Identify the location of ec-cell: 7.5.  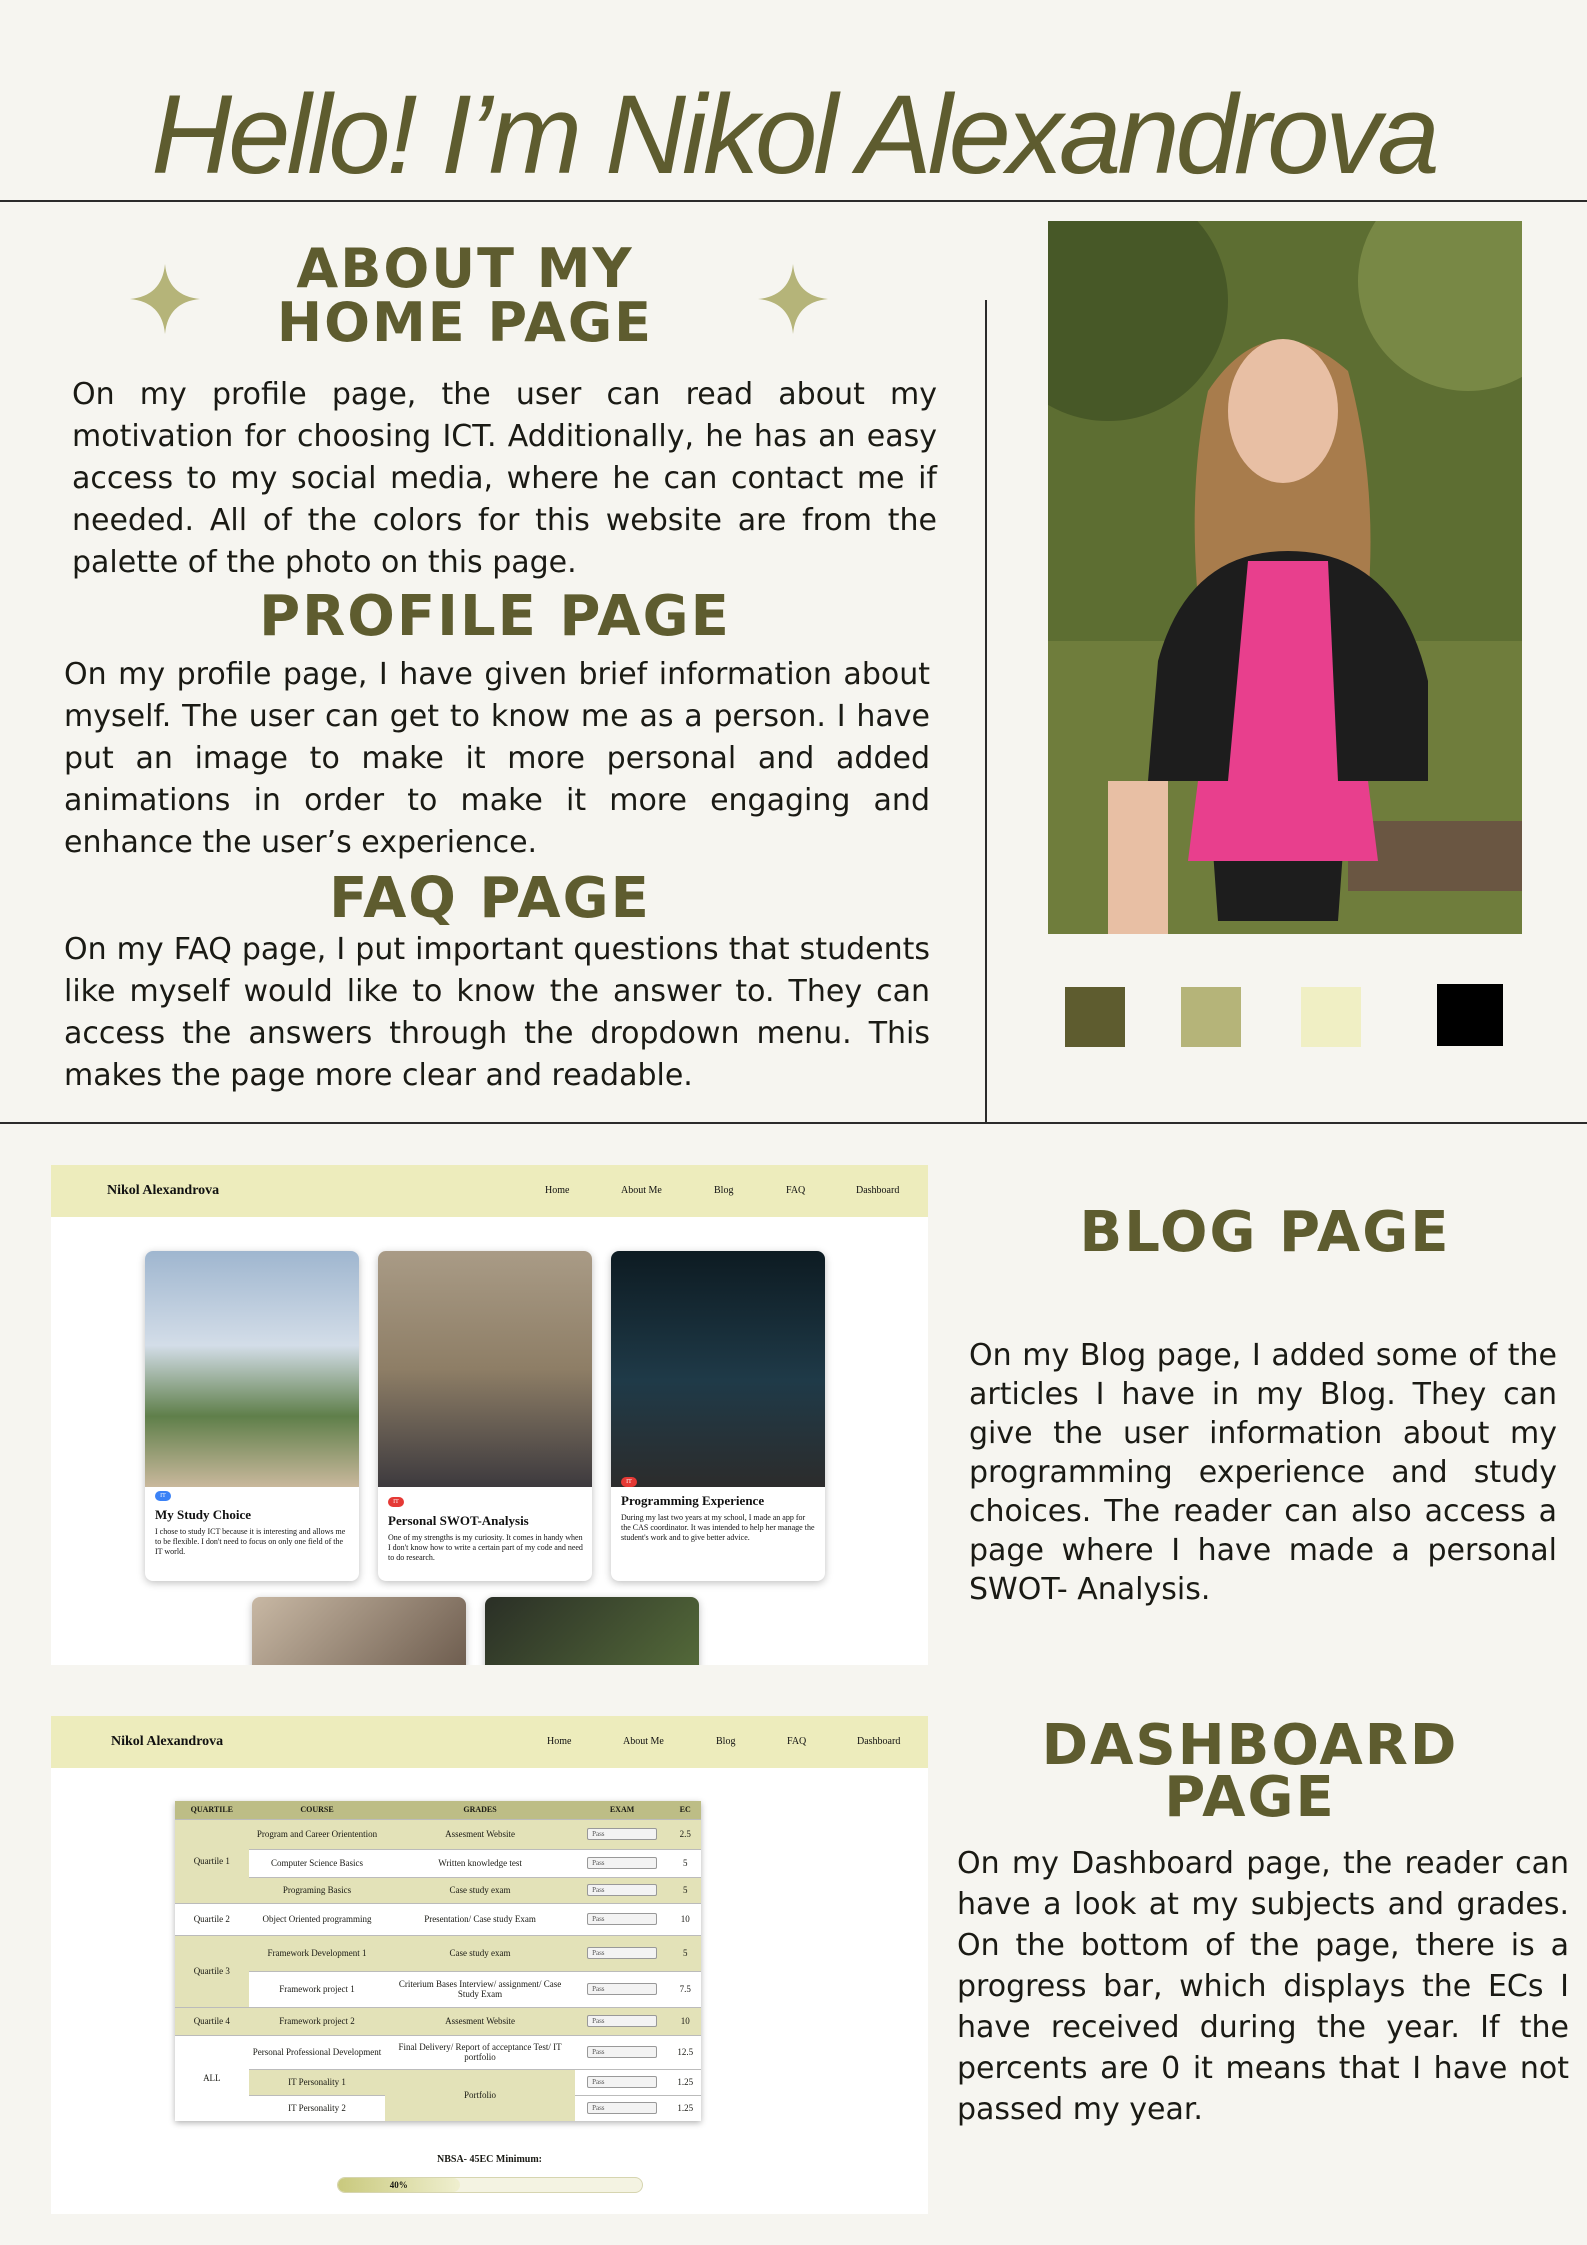
(685, 1988).